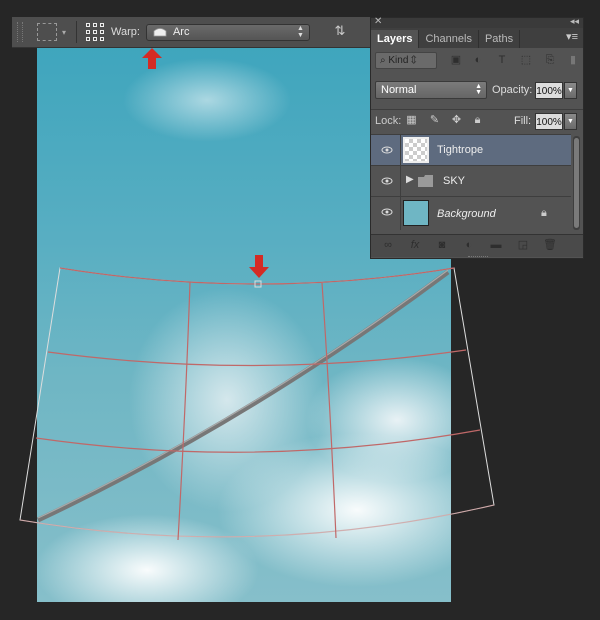 The image size is (600, 620). Describe the element at coordinates (512, 90) in the screenshot. I see `opacity-label: Opacity:` at that location.